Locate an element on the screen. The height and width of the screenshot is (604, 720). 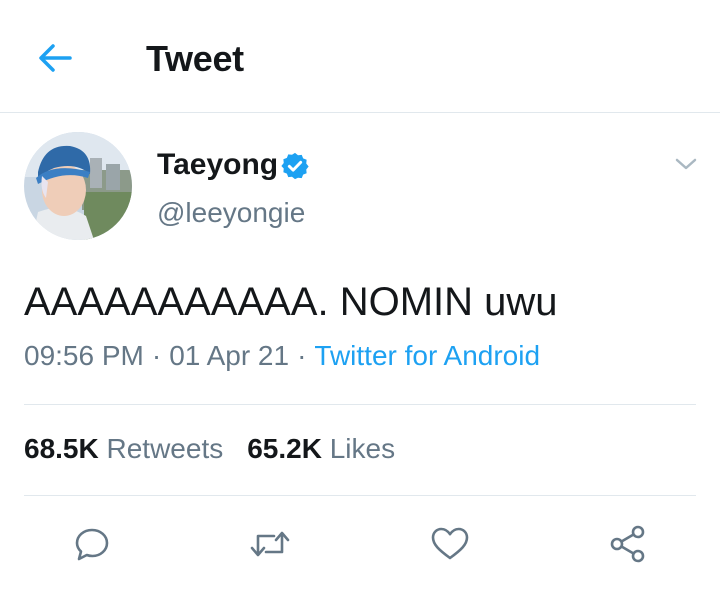
tweet-date: 01 Apr 21 is located at coordinates (229, 355).